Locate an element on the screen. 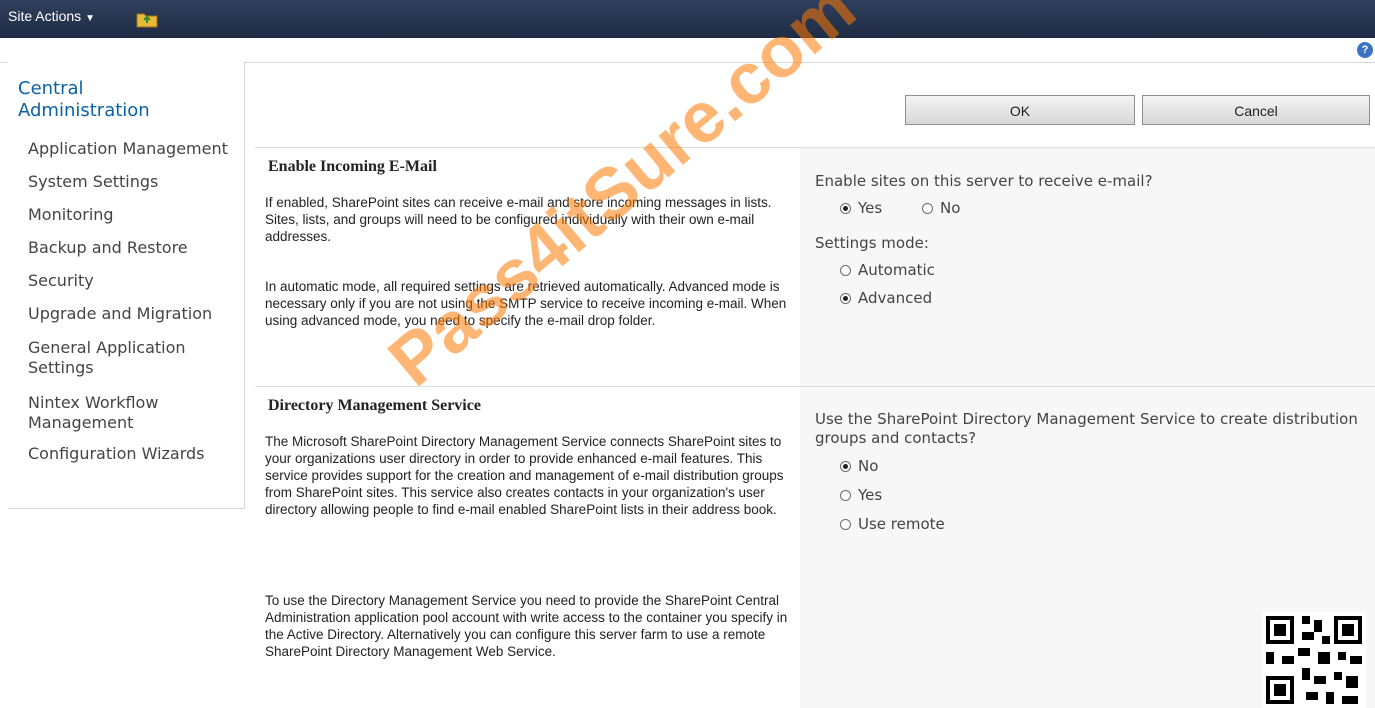  quicklaunch-item-upgrade-and-migration: Upgrade and Migration is located at coordinates (133, 314).